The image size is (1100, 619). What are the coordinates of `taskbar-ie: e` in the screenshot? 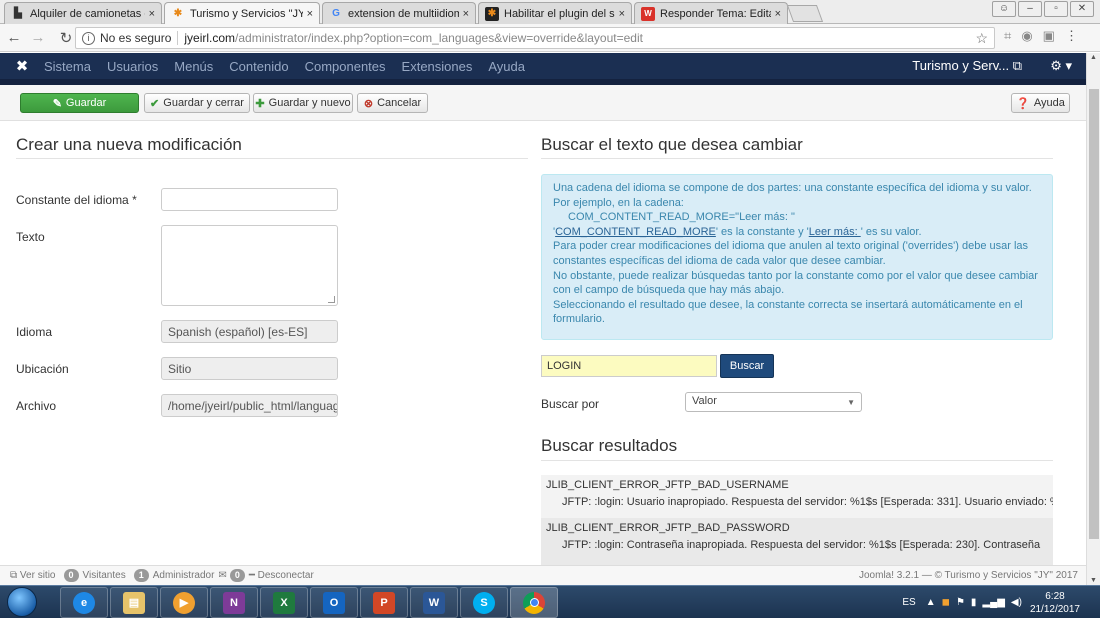 It's located at (84, 602).